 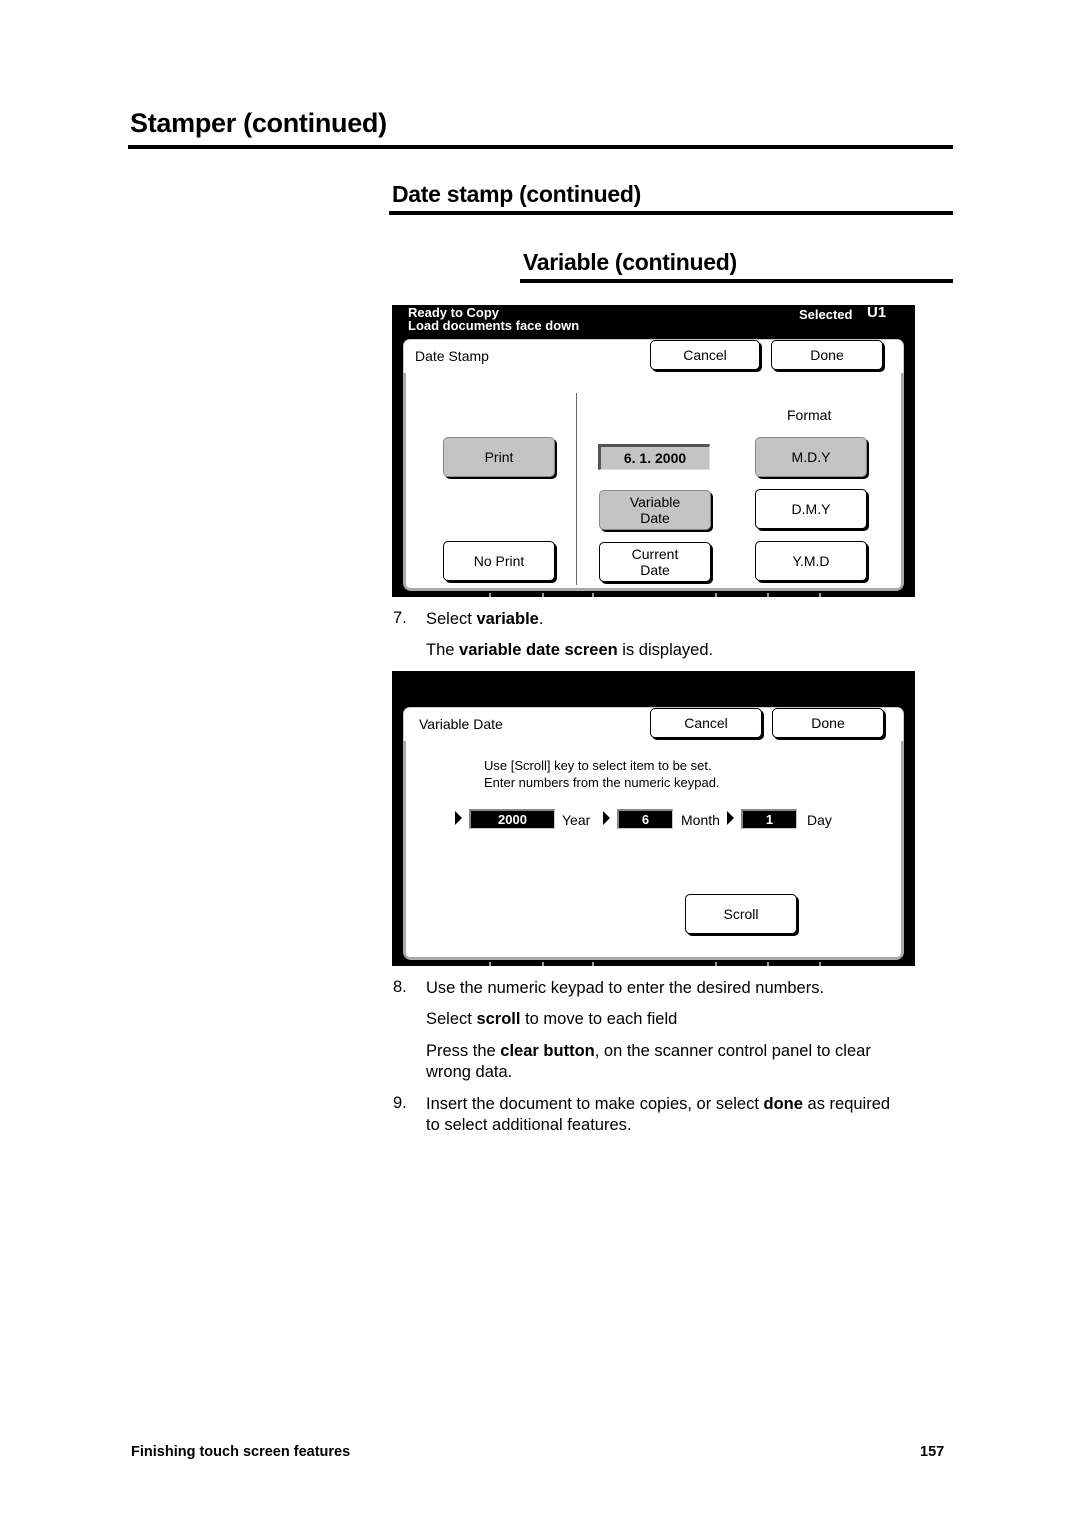 I want to click on step-9-number: 9., so click(x=400, y=1103).